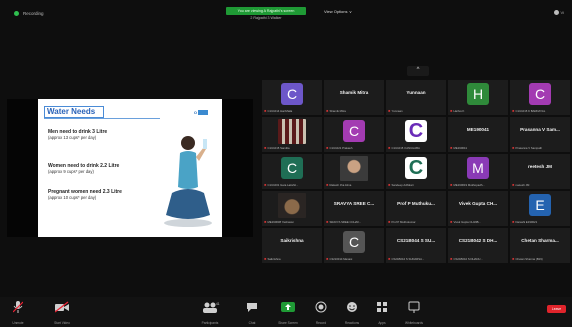  What do you see at coordinates (382, 323) in the screenshot?
I see `apps-label: Apps` at bounding box center [382, 323].